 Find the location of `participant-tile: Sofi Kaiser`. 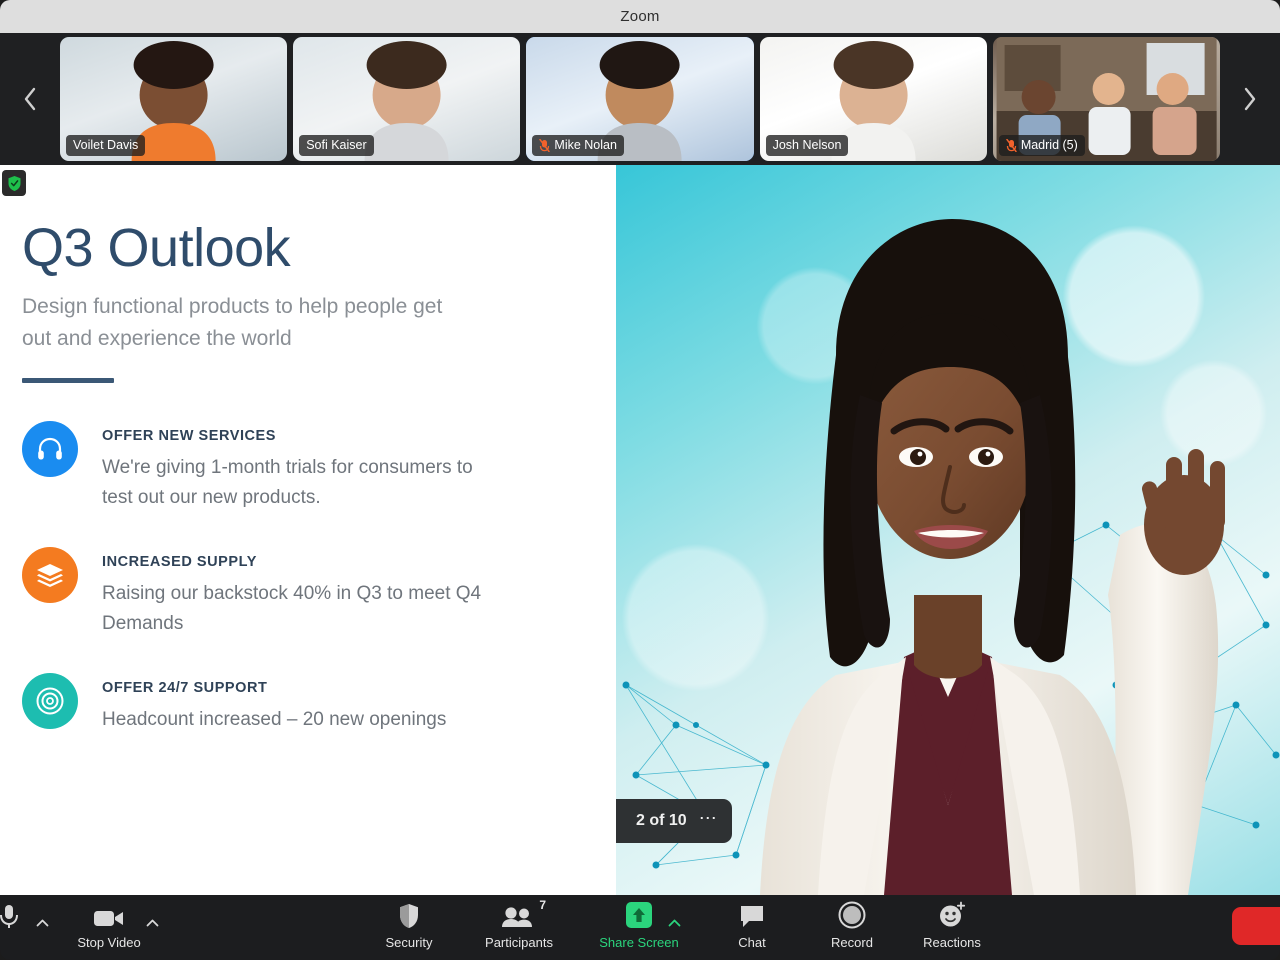

participant-tile: Sofi Kaiser is located at coordinates (407, 99).